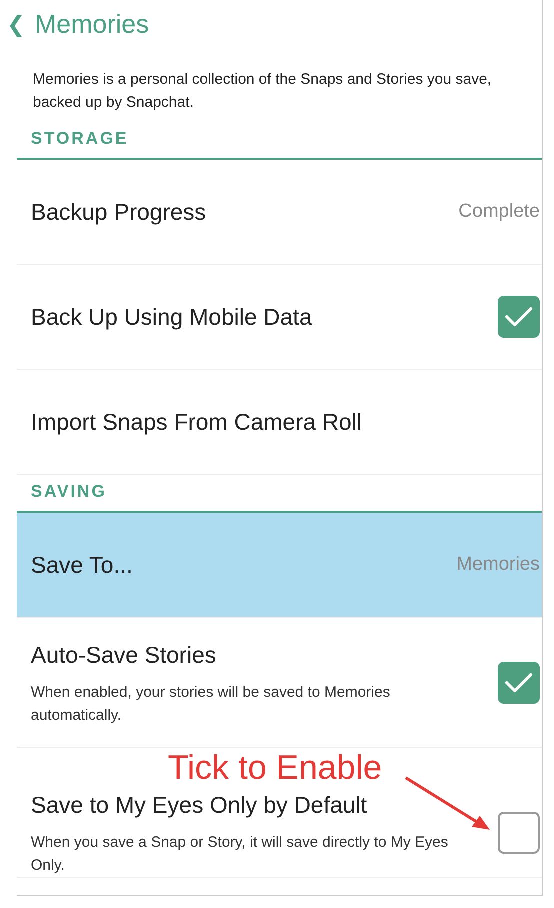 The image size is (554, 908). Describe the element at coordinates (499, 212) in the screenshot. I see `row-value: Complete` at that location.